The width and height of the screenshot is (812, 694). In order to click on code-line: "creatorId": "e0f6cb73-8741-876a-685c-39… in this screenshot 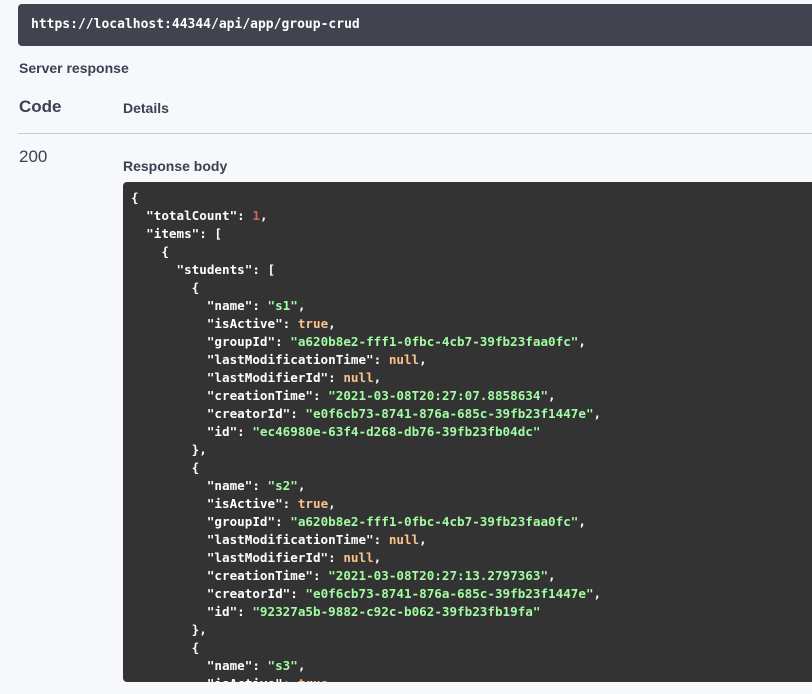, I will do `click(366, 594)`.